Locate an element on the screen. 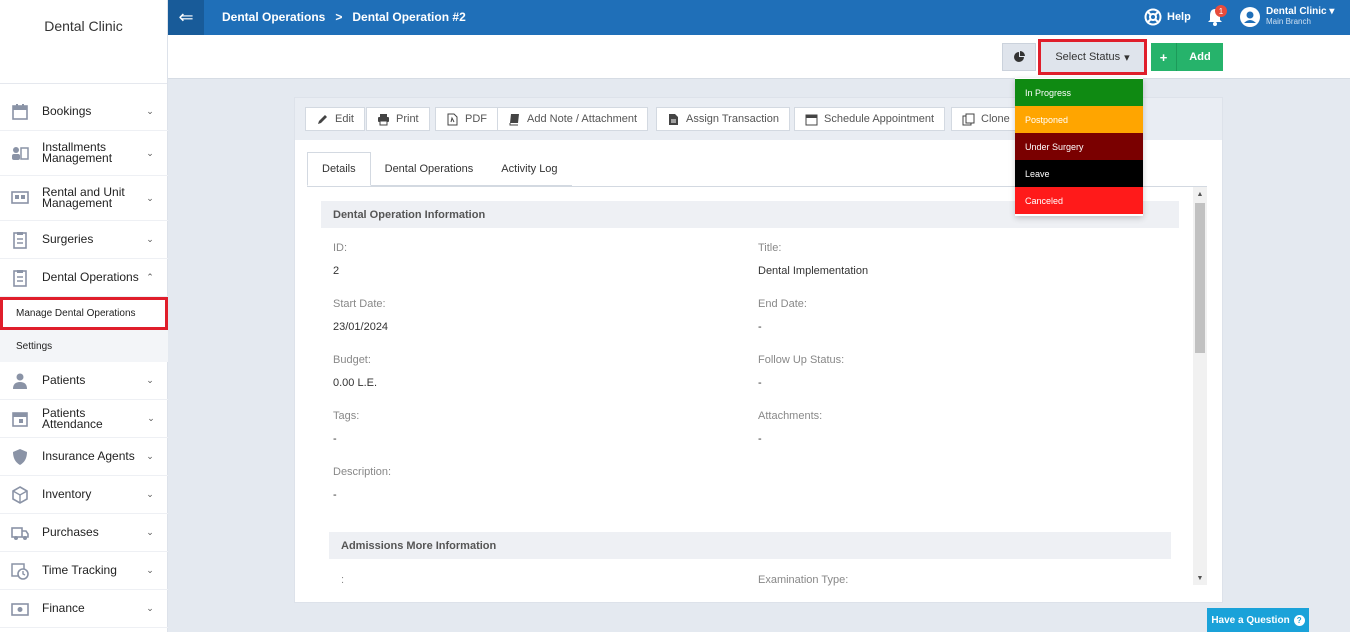 This screenshot has width=1350, height=632. add-note-button: Add Note / Attachment is located at coordinates (573, 119).